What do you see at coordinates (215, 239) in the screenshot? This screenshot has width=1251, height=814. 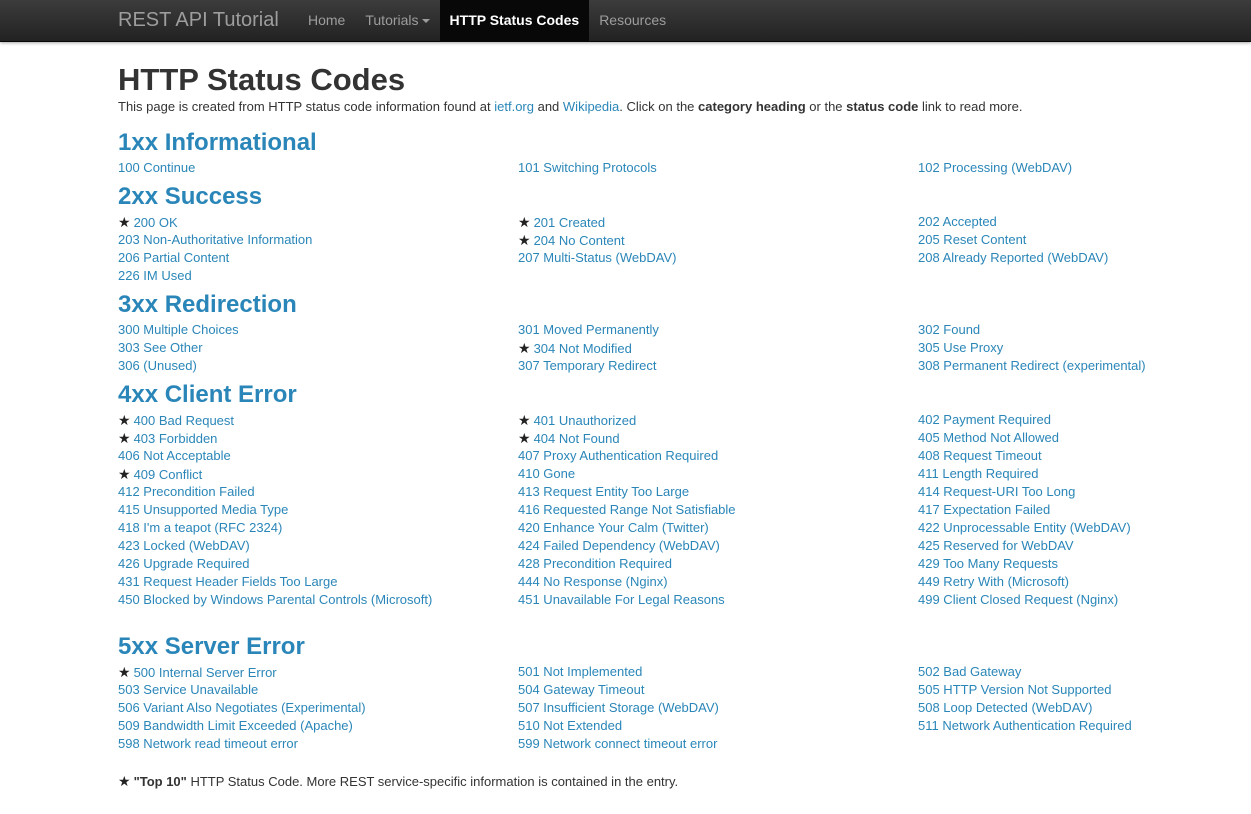 I see `status-code-link: 203 Non-Authoritative Information` at bounding box center [215, 239].